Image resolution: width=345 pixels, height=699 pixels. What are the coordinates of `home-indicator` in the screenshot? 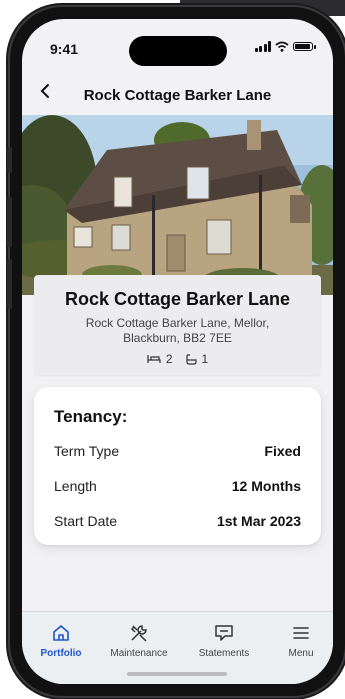 It's located at (177, 674).